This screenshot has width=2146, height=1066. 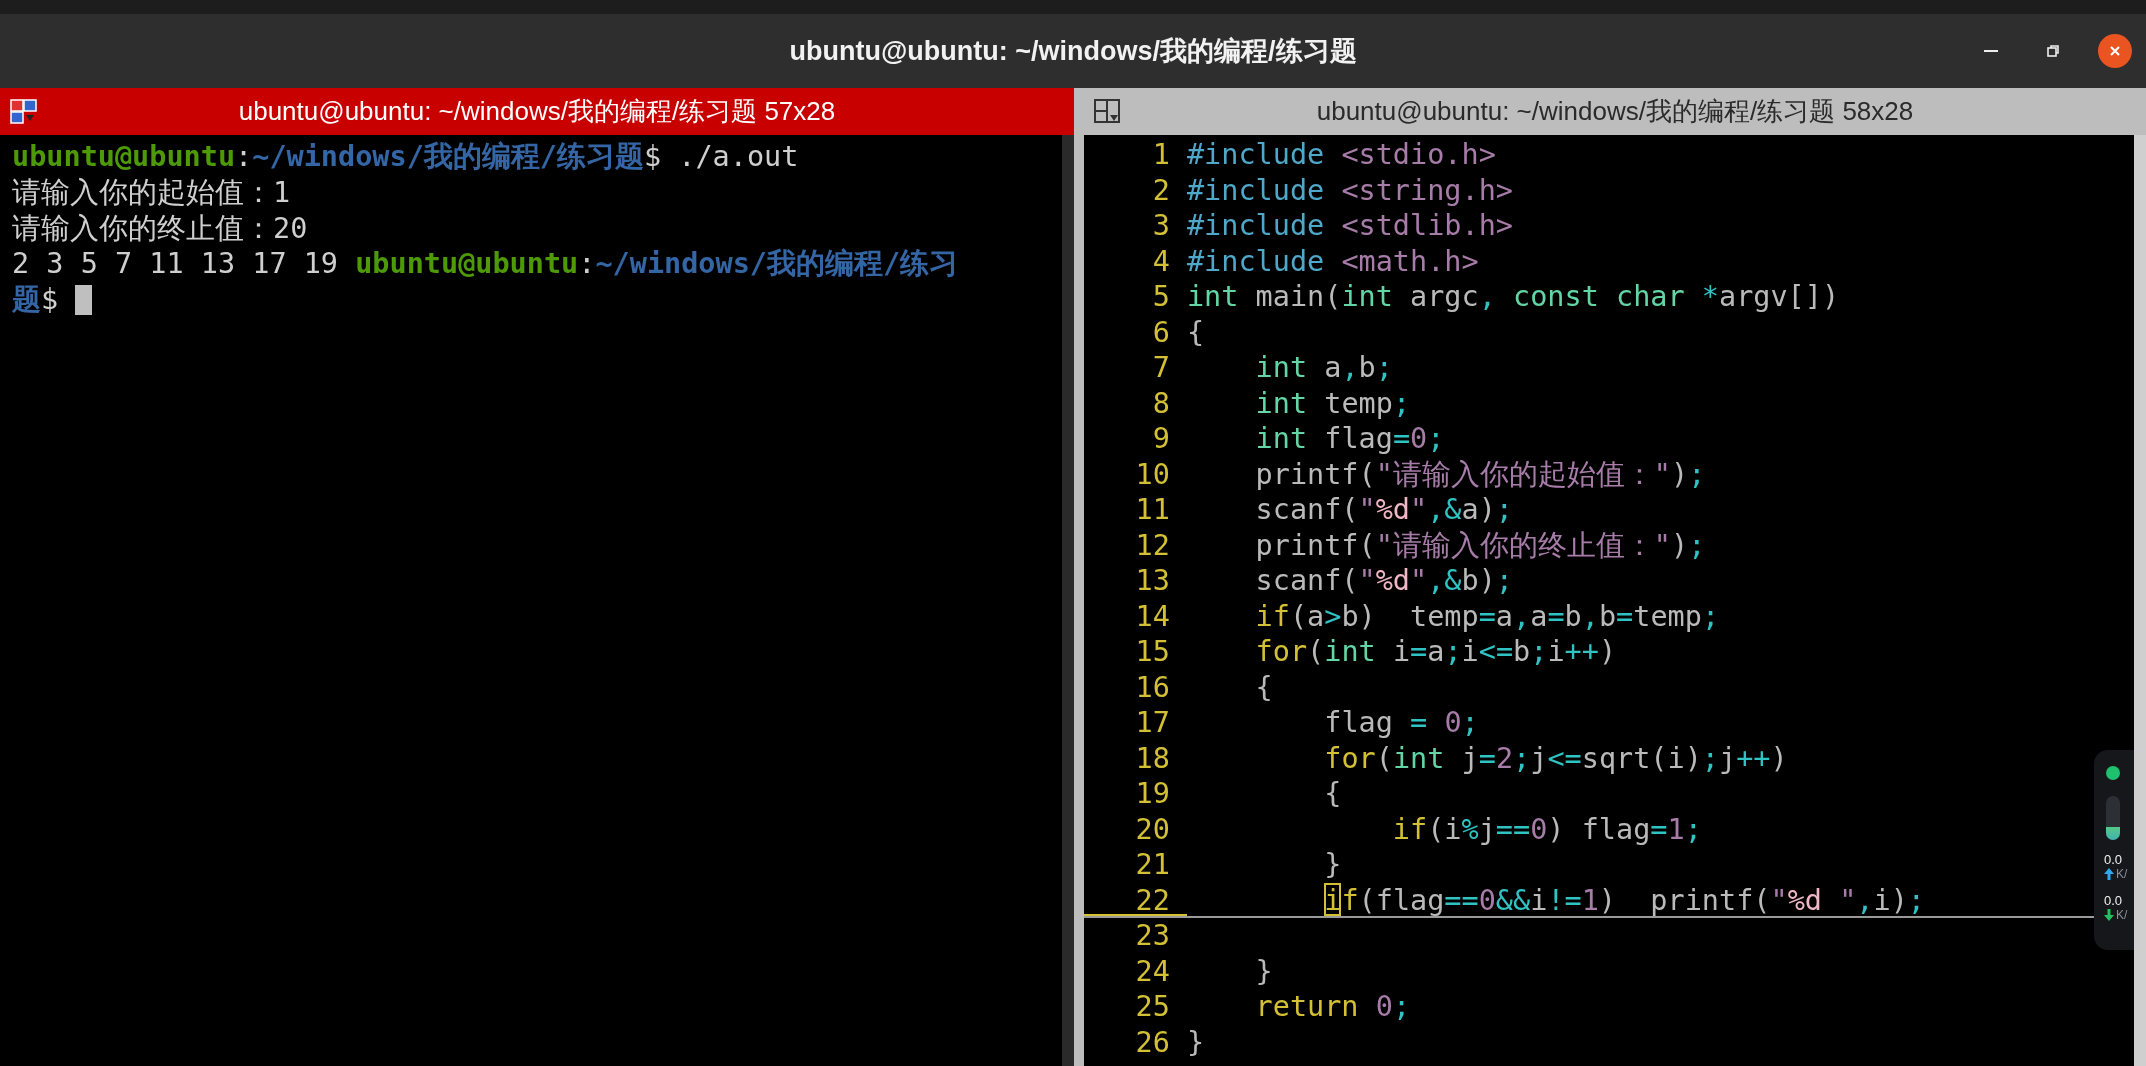 What do you see at coordinates (1890, 899) in the screenshot?
I see `code-token: i)` at bounding box center [1890, 899].